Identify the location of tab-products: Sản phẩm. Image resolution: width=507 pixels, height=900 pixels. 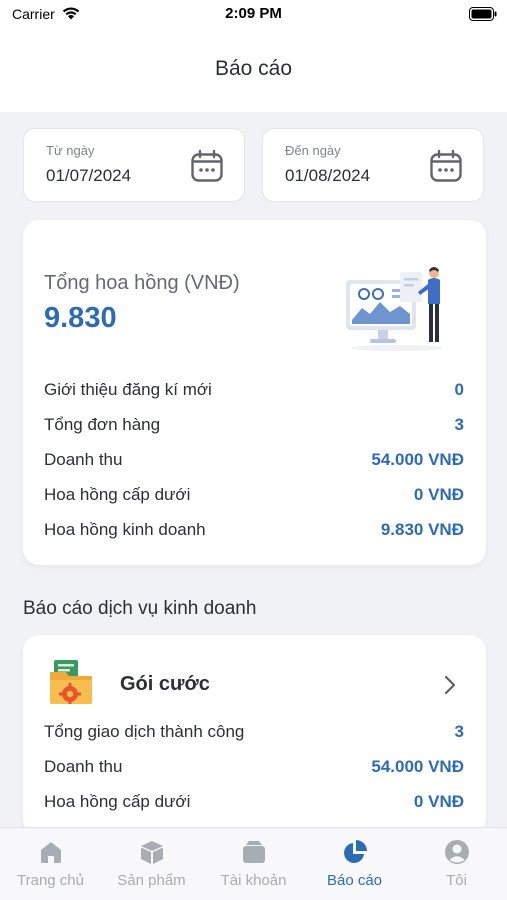
(151, 864).